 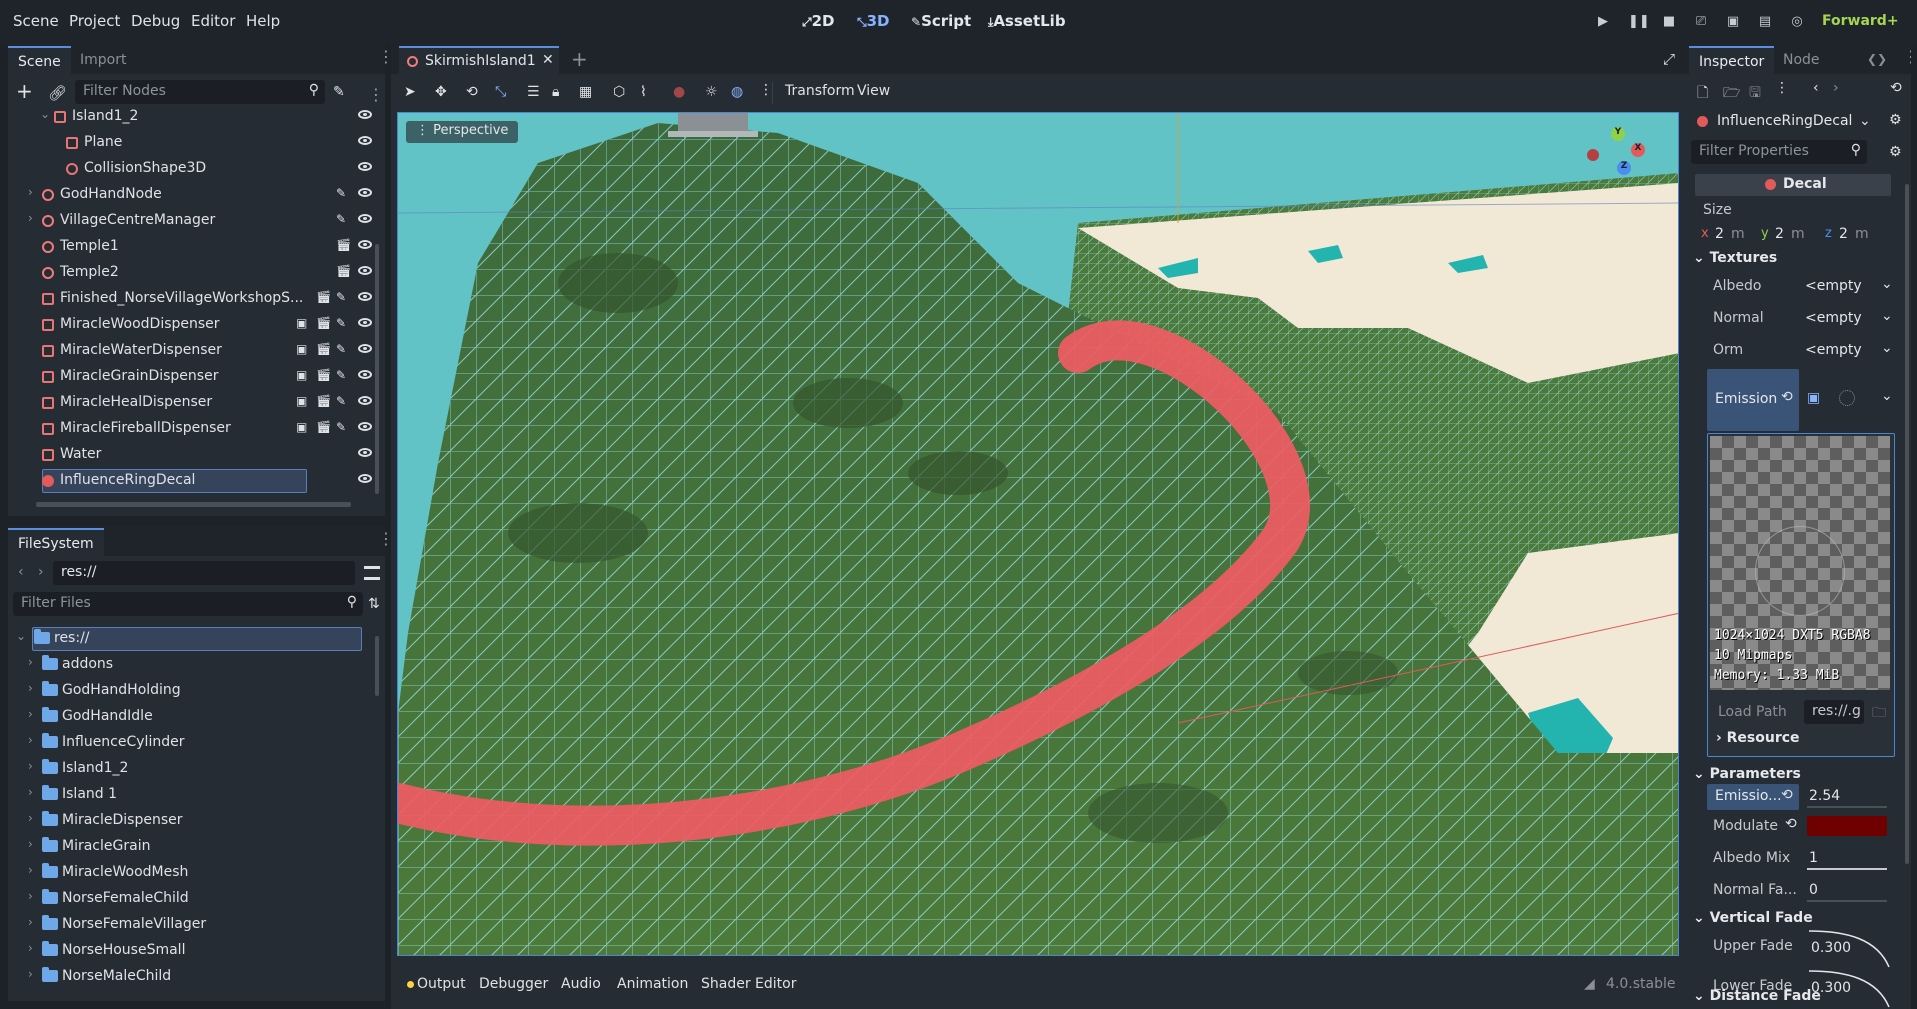 What do you see at coordinates (1779, 152) in the screenshot?
I see `filter-properties-input: Filter Properties ⚲` at bounding box center [1779, 152].